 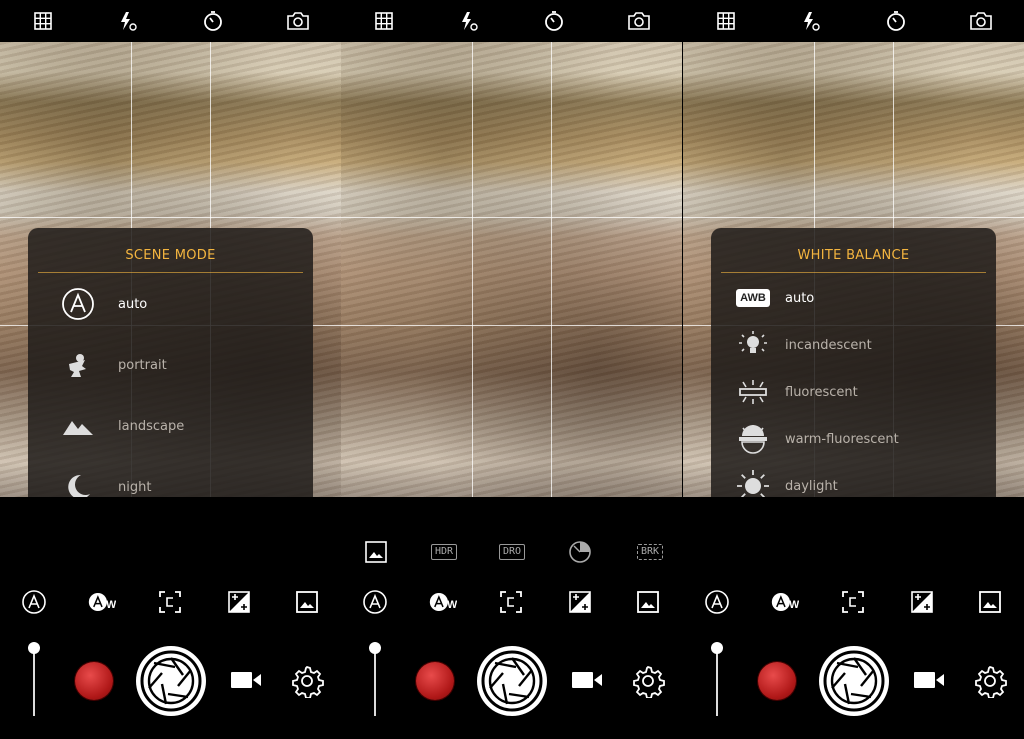 I want to click on scene-option-night: night, so click(x=170, y=482).